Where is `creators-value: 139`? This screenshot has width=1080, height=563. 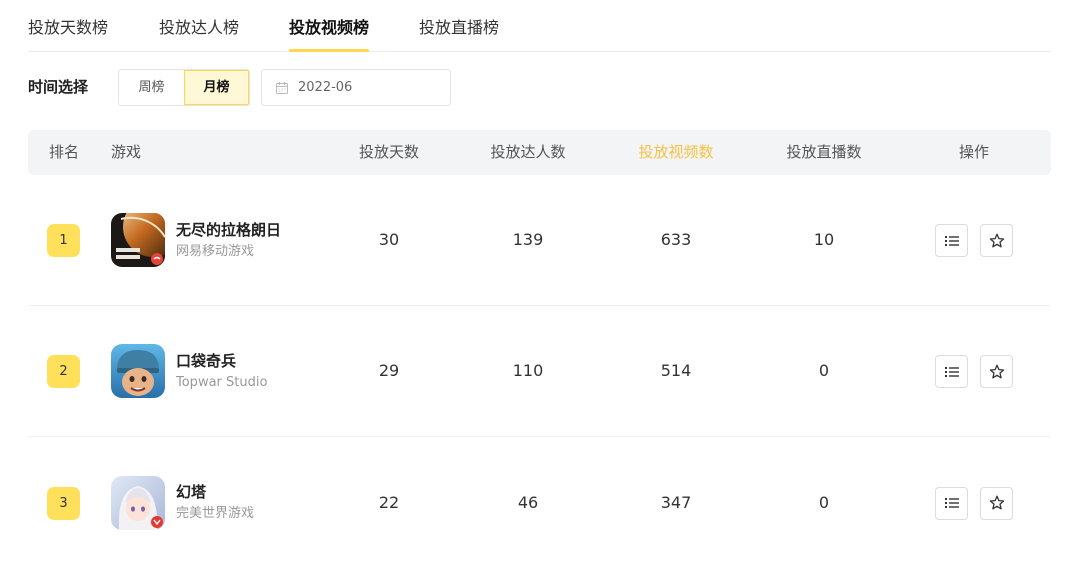
creators-value: 139 is located at coordinates (528, 239).